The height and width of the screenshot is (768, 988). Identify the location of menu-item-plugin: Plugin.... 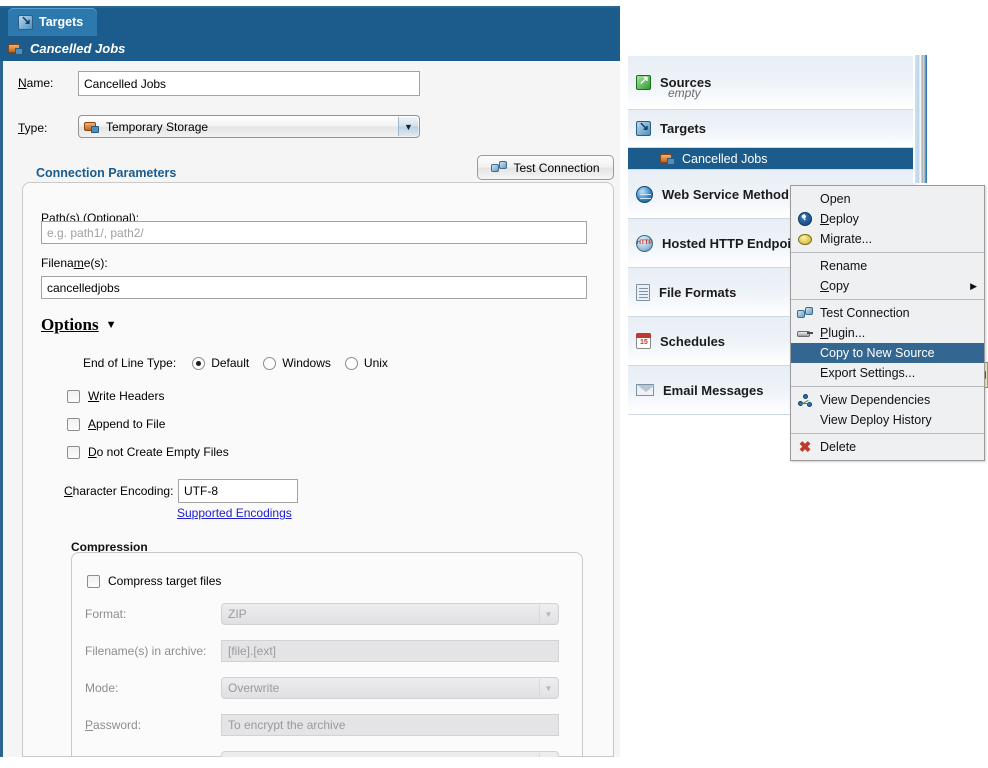
(887, 333).